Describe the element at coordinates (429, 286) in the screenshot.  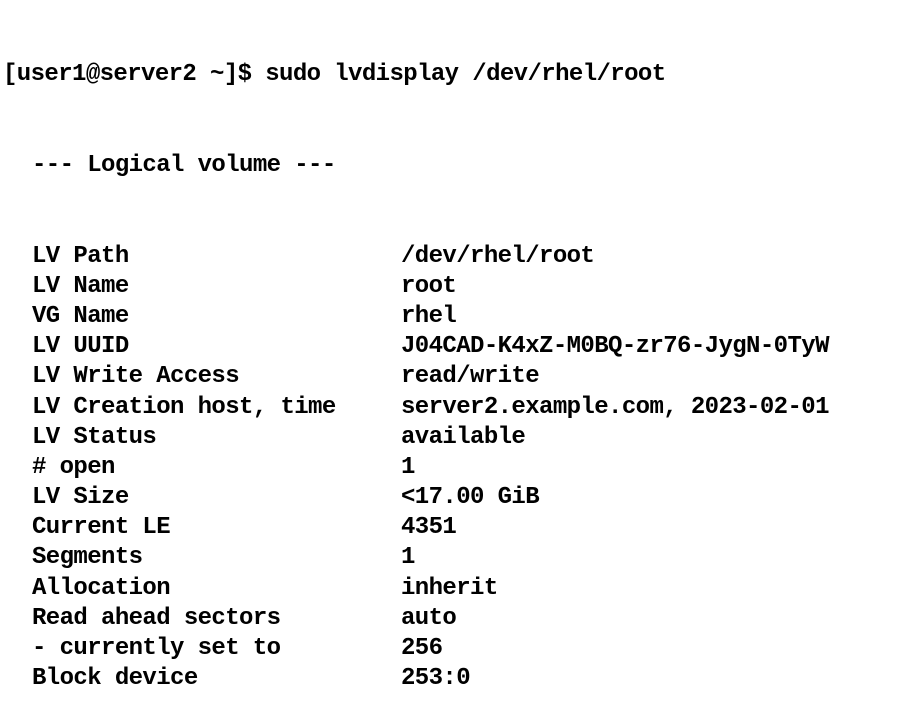
I see `lv-attribute-value: root` at that location.